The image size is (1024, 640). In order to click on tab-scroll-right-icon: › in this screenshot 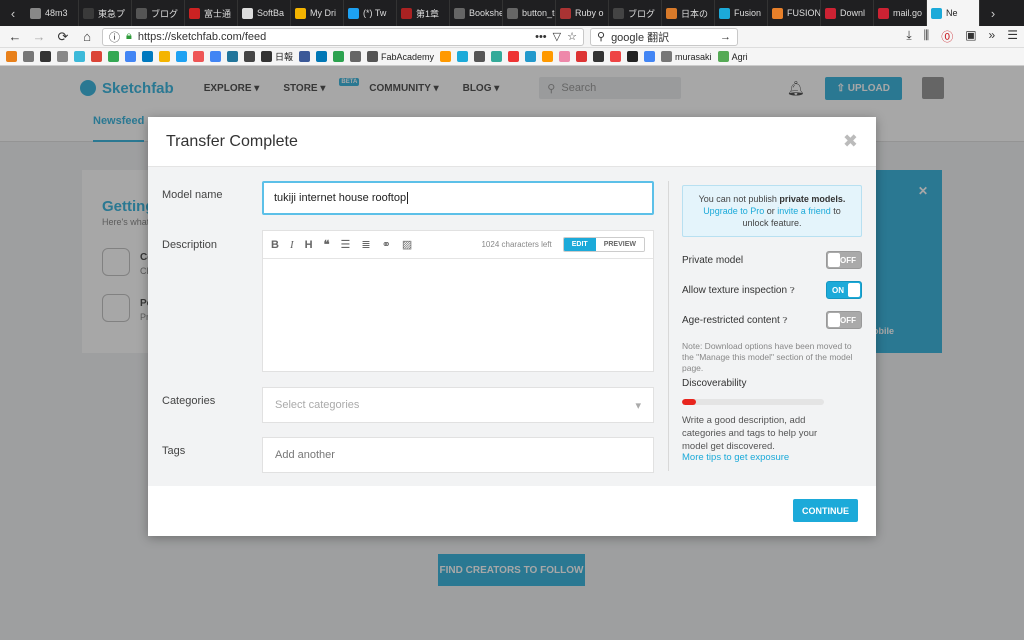, I will do `click(993, 13)`.